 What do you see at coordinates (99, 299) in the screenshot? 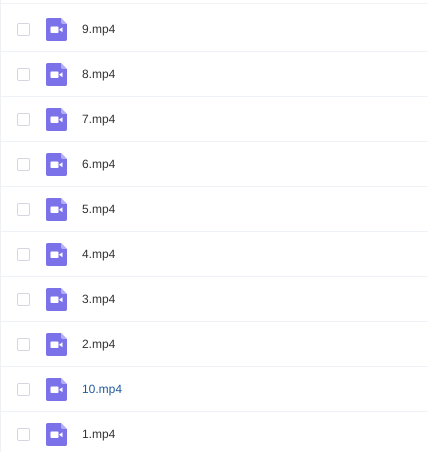
I see `file-name: 3.mp4` at bounding box center [99, 299].